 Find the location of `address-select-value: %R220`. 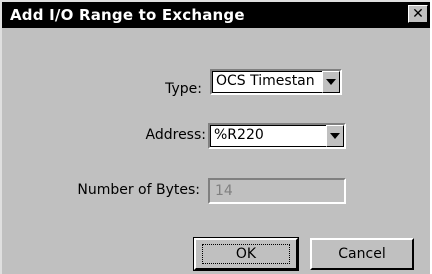

address-select-value: %R220 is located at coordinates (239, 135).